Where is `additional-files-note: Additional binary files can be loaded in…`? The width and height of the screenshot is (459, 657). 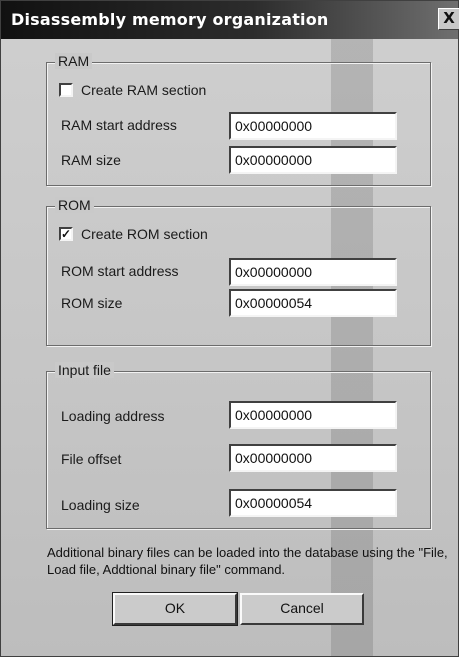
additional-files-note: Additional binary files can be loaded in… is located at coordinates (247, 561).